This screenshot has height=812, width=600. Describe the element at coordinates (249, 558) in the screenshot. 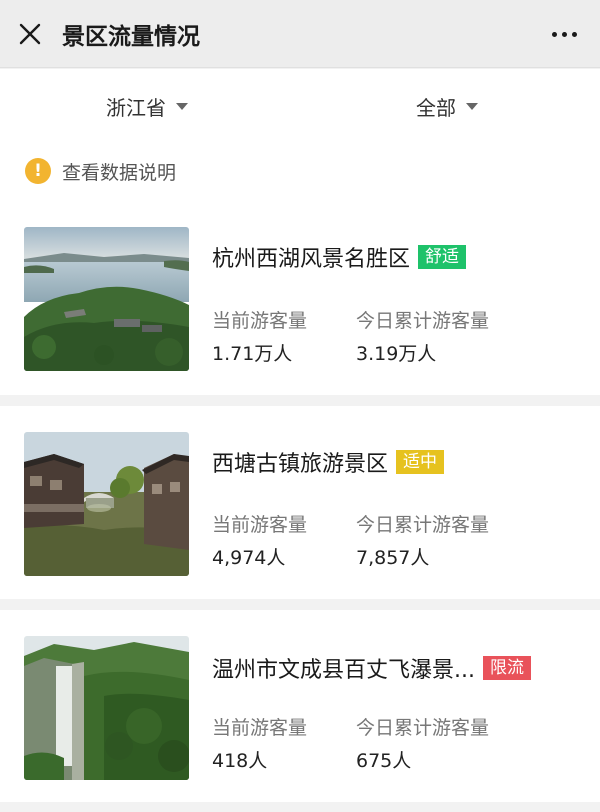

I see `current-visitors-value: 4,974人` at that location.